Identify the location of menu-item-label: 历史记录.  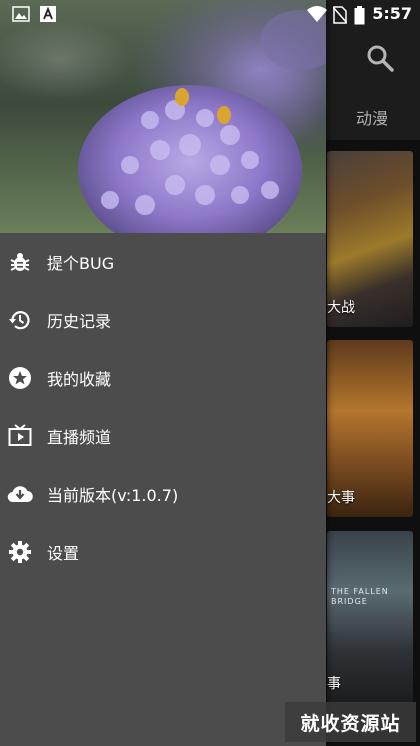
(79, 321).